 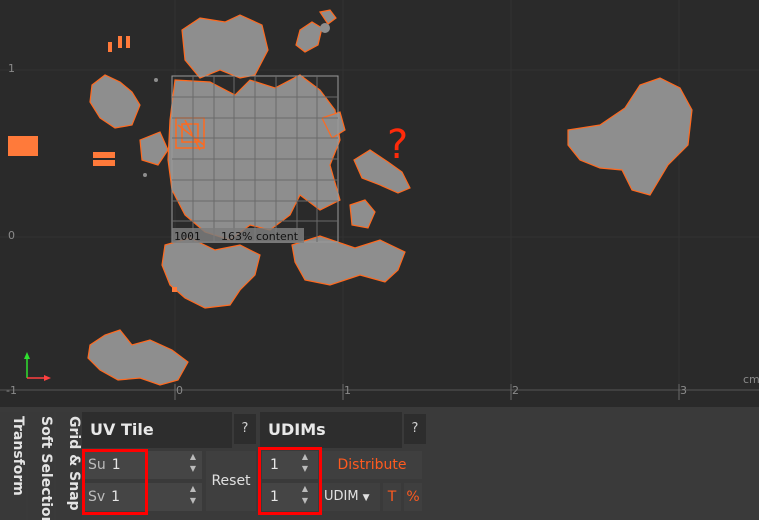 I want to click on udim-mode-dropdown: UDIM ▼, so click(x=351, y=497).